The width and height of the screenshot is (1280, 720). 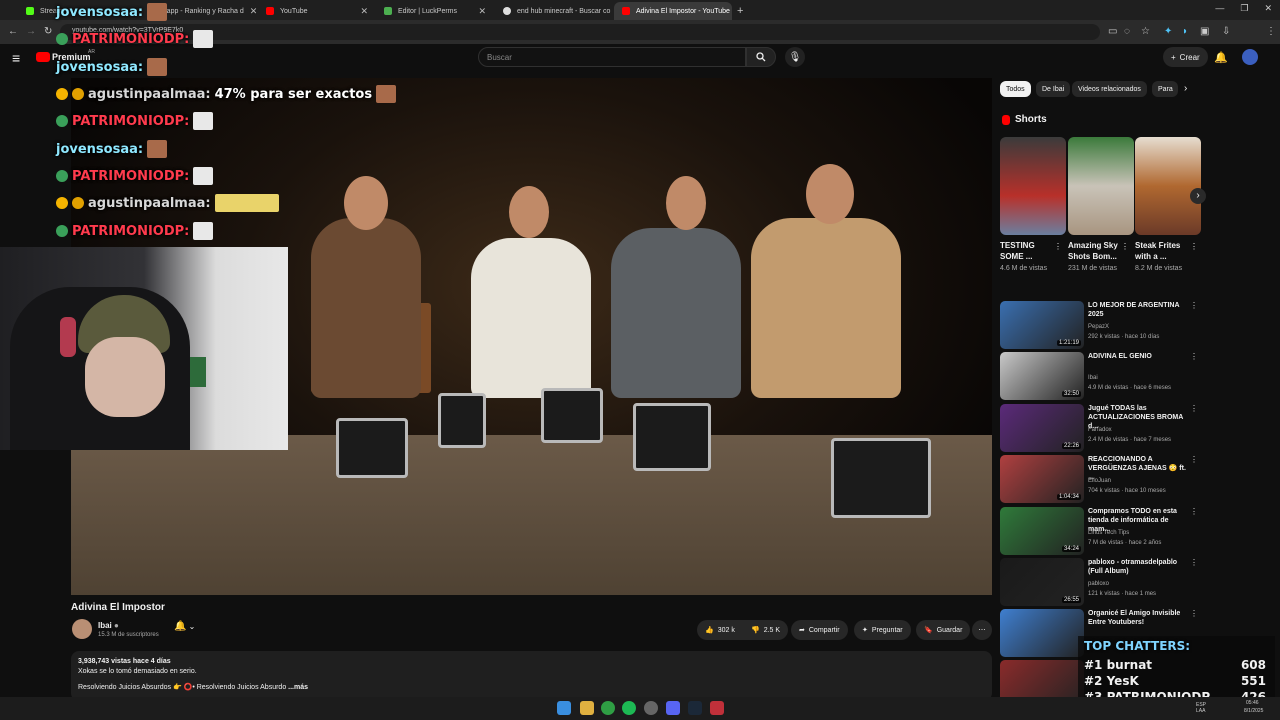 I want to click on tab-search: end hub minecraft - Buscar co ✕, so click(x=554, y=11).